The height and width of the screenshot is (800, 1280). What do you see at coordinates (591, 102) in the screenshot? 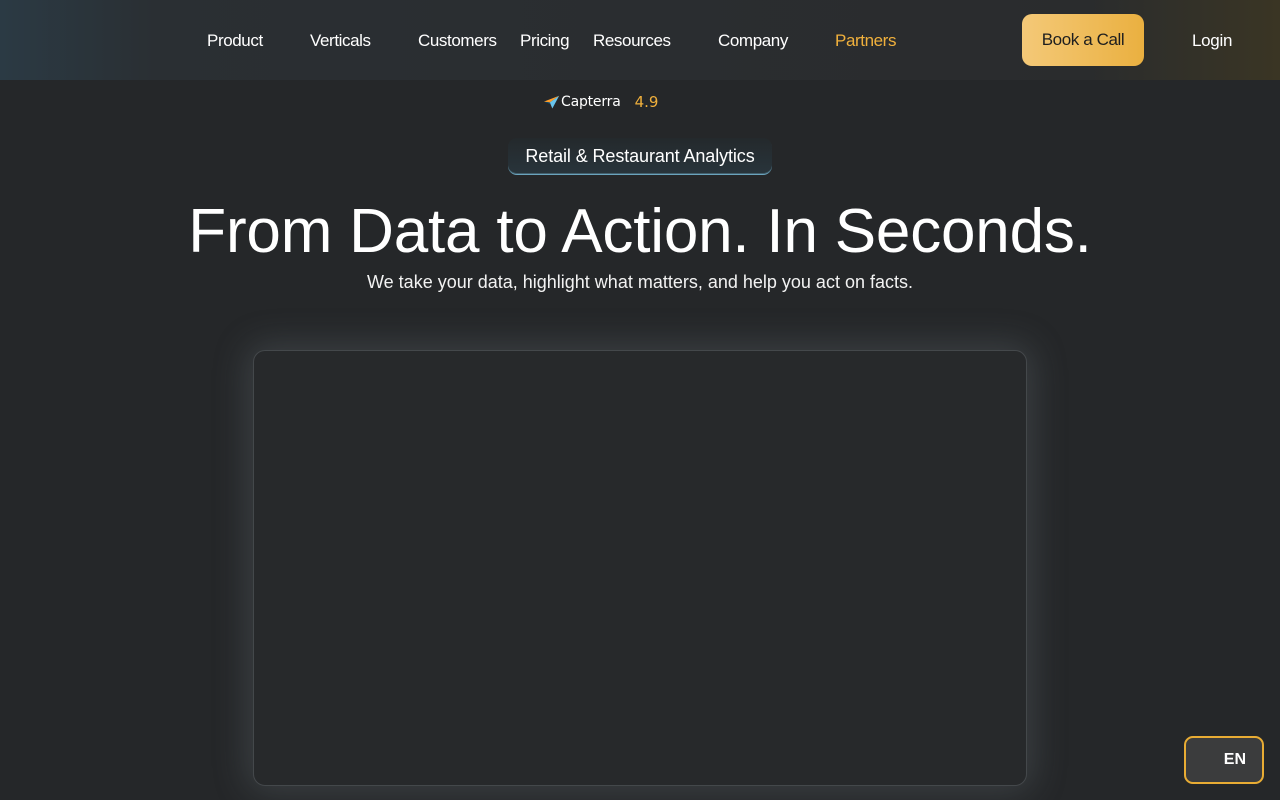
I see `capterra-brand-label: Capterra` at bounding box center [591, 102].